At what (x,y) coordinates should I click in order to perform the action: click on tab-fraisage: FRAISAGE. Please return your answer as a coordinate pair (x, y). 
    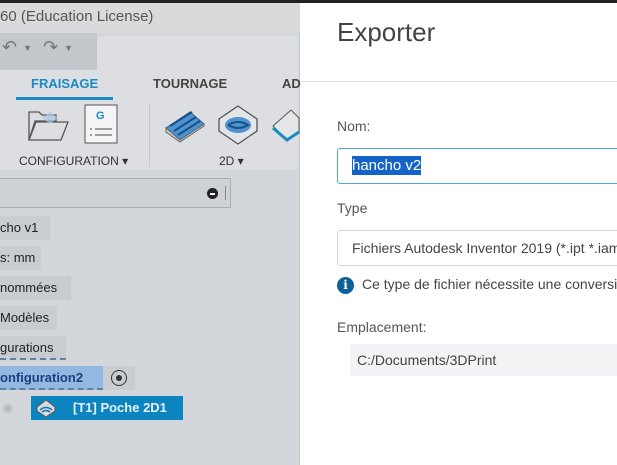
    Looking at the image, I should click on (64, 83).